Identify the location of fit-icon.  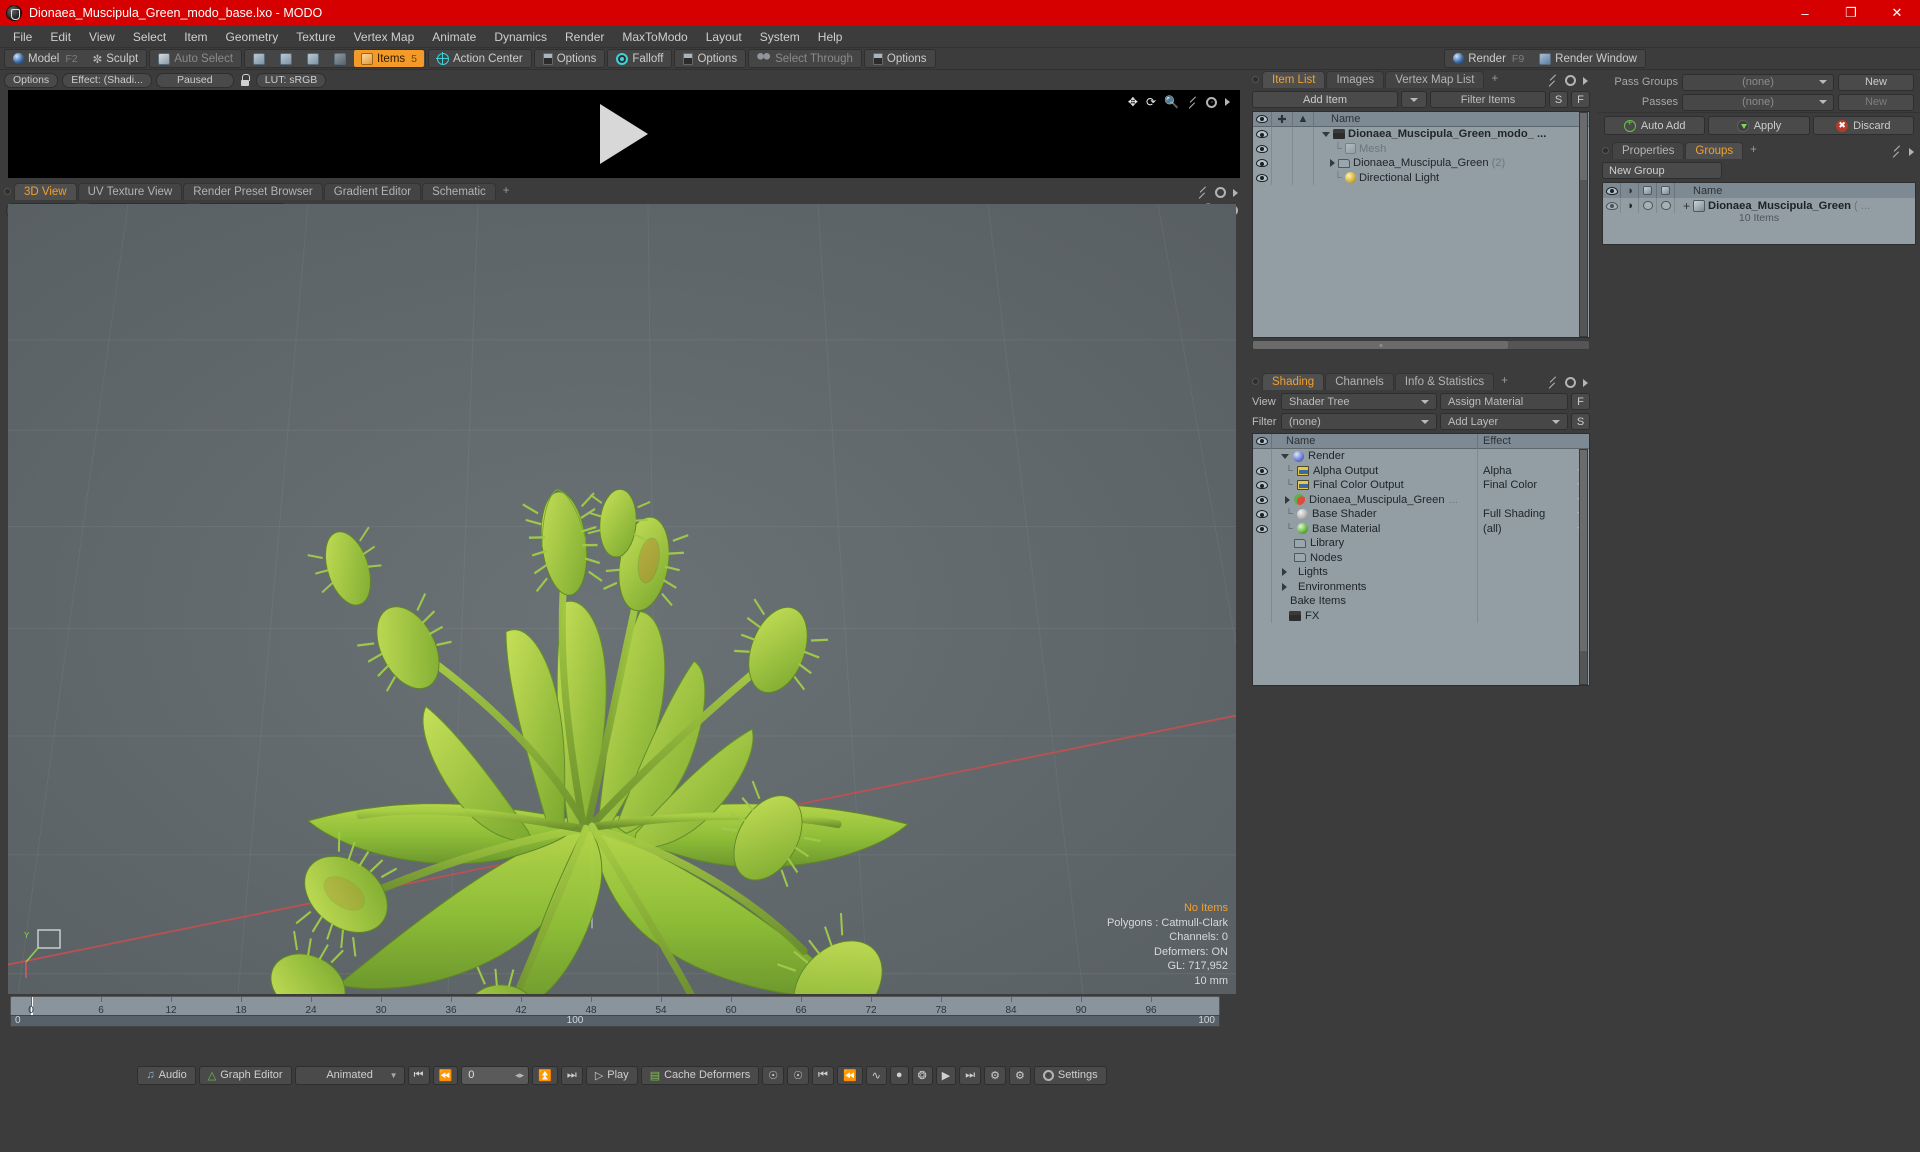
(1192, 102).